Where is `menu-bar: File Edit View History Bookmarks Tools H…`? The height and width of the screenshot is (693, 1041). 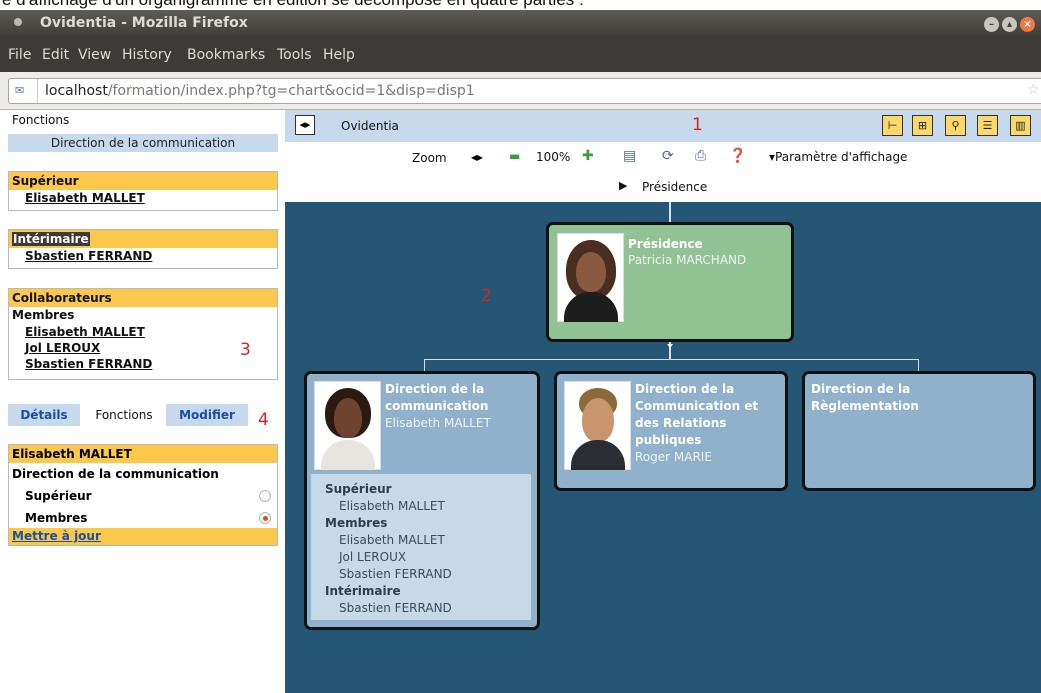 menu-bar: File Edit View History Bookmarks Tools H… is located at coordinates (520, 55).